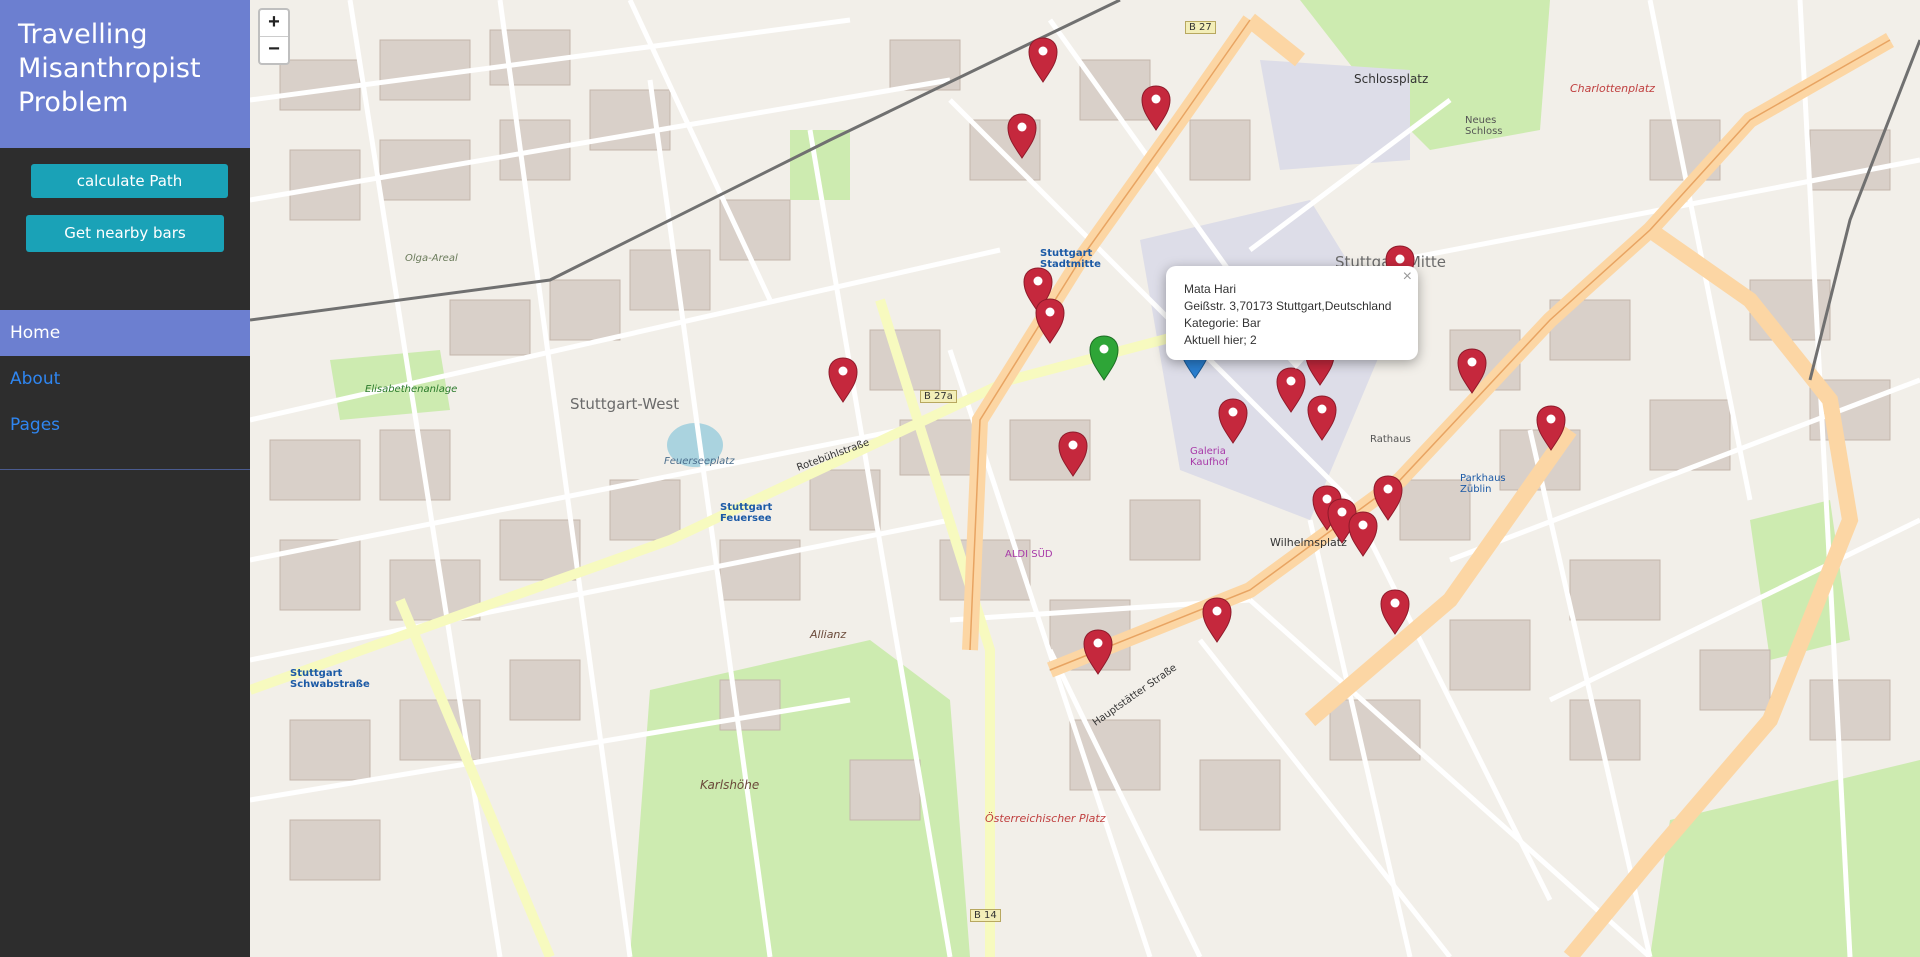 Image resolution: width=1920 pixels, height=957 pixels. Describe the element at coordinates (1029, 554) in the screenshot. I see `label-aldi: ALDI SÜD` at that location.